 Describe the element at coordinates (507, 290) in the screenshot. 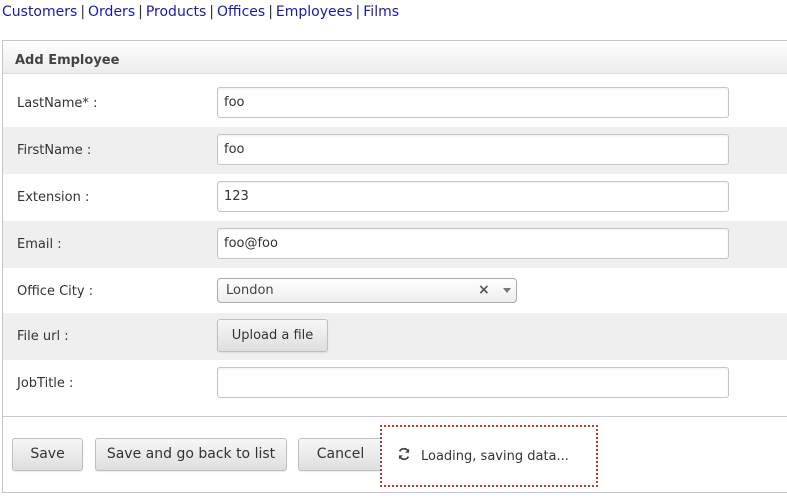

I see `chevron-down-icon` at that location.